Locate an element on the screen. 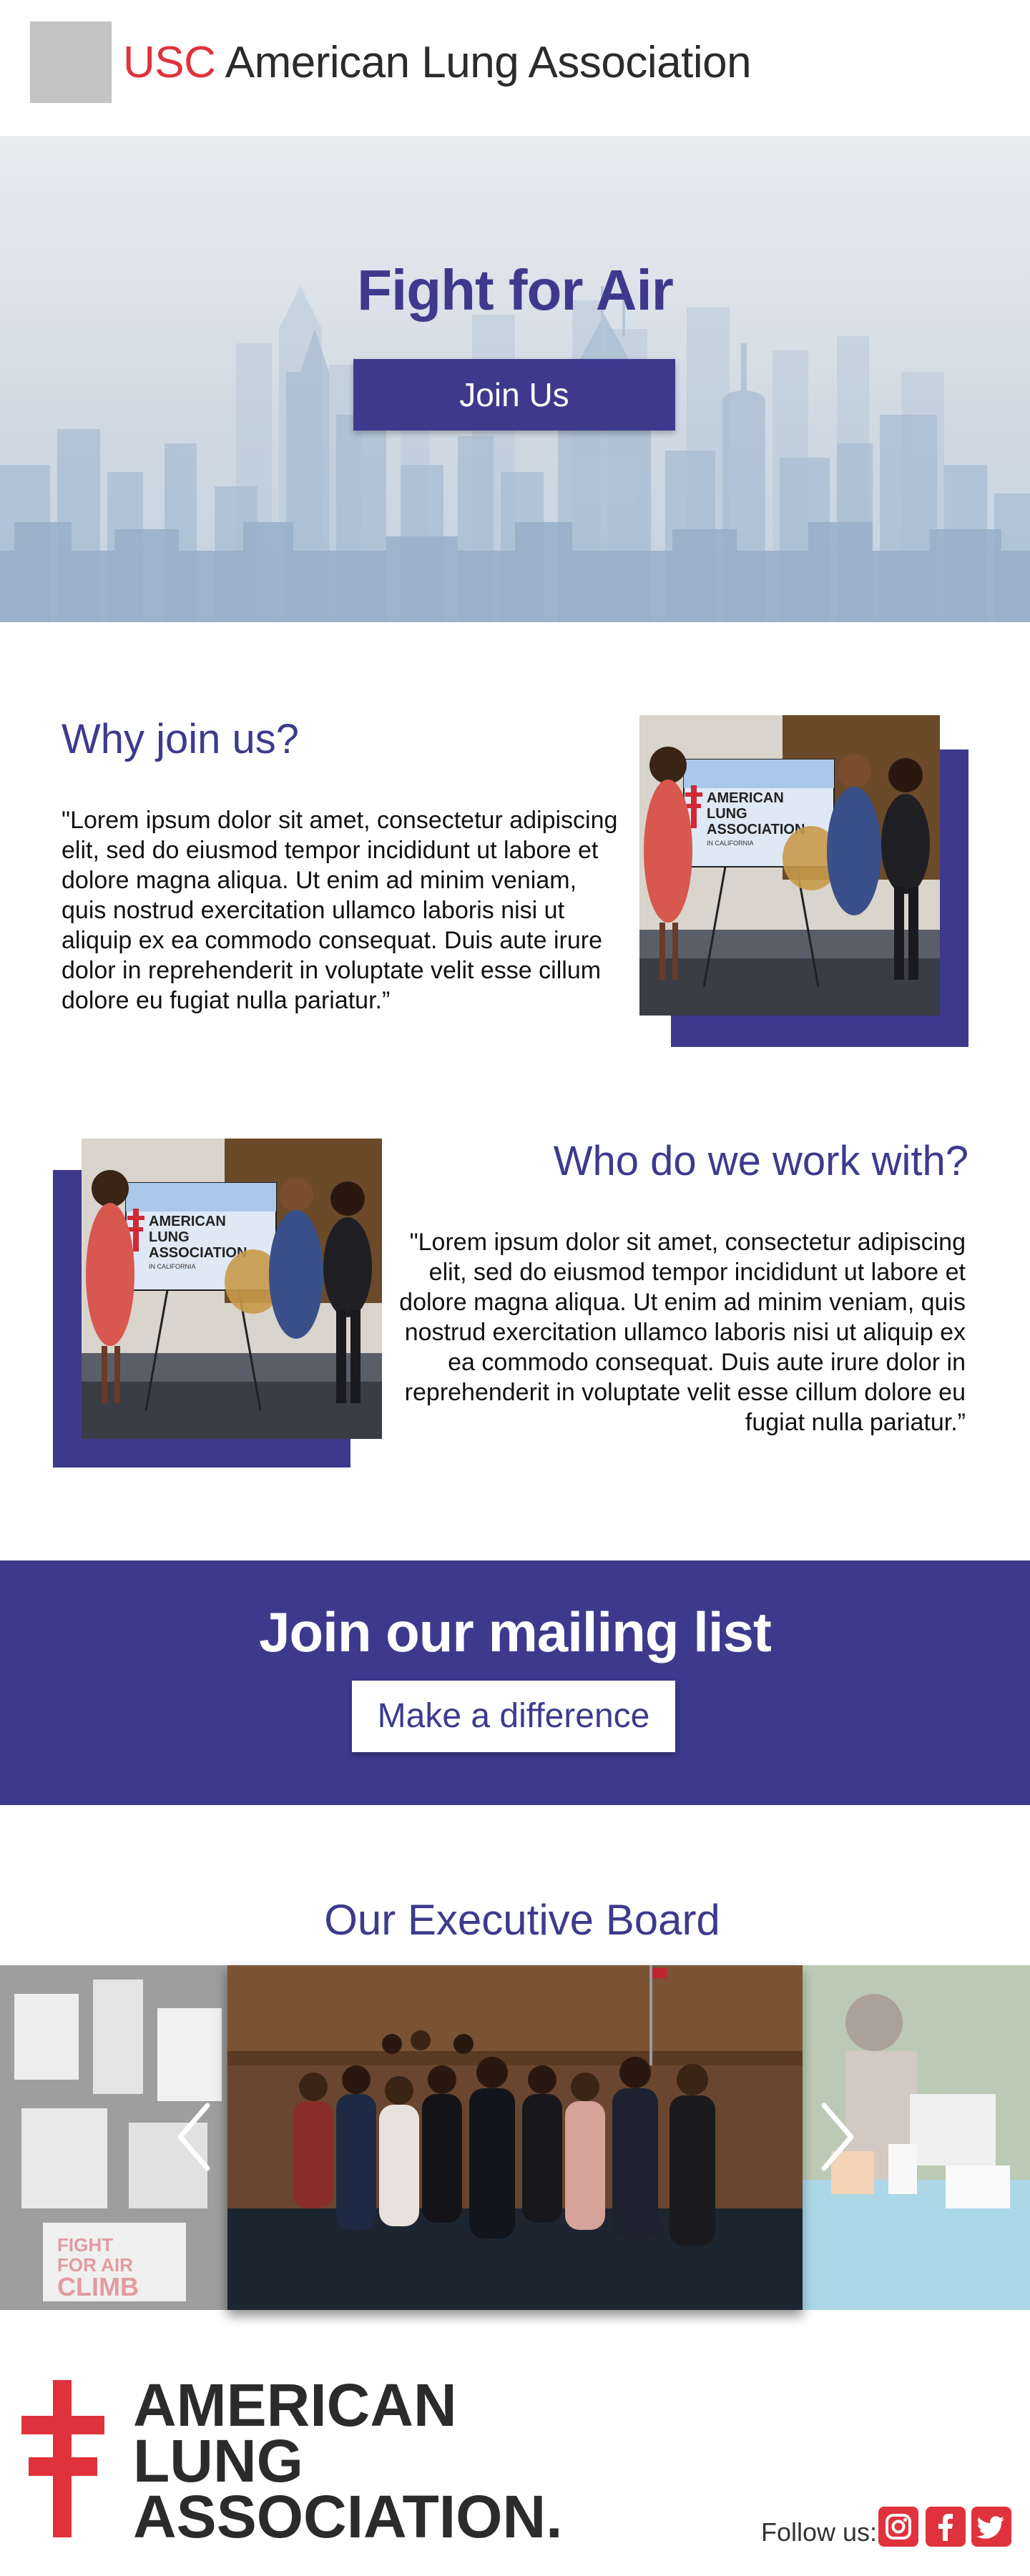 Image resolution: width=1030 pixels, height=2576 pixels. executive-board-photo is located at coordinates (515, 2138).